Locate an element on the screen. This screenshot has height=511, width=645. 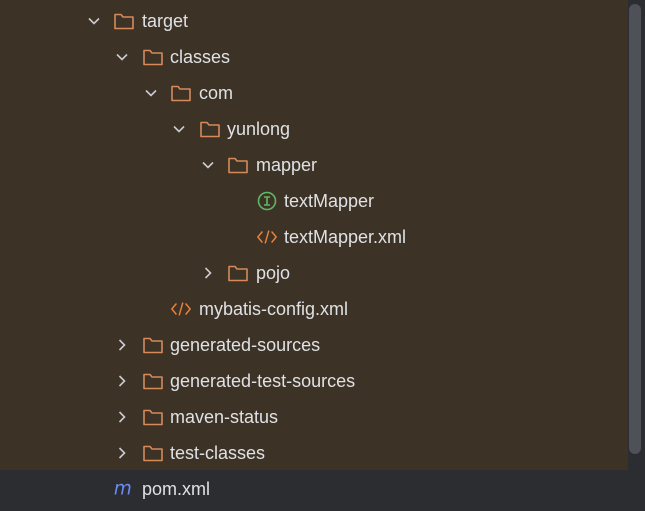
svg-text: m is located at coordinates (123, 489).